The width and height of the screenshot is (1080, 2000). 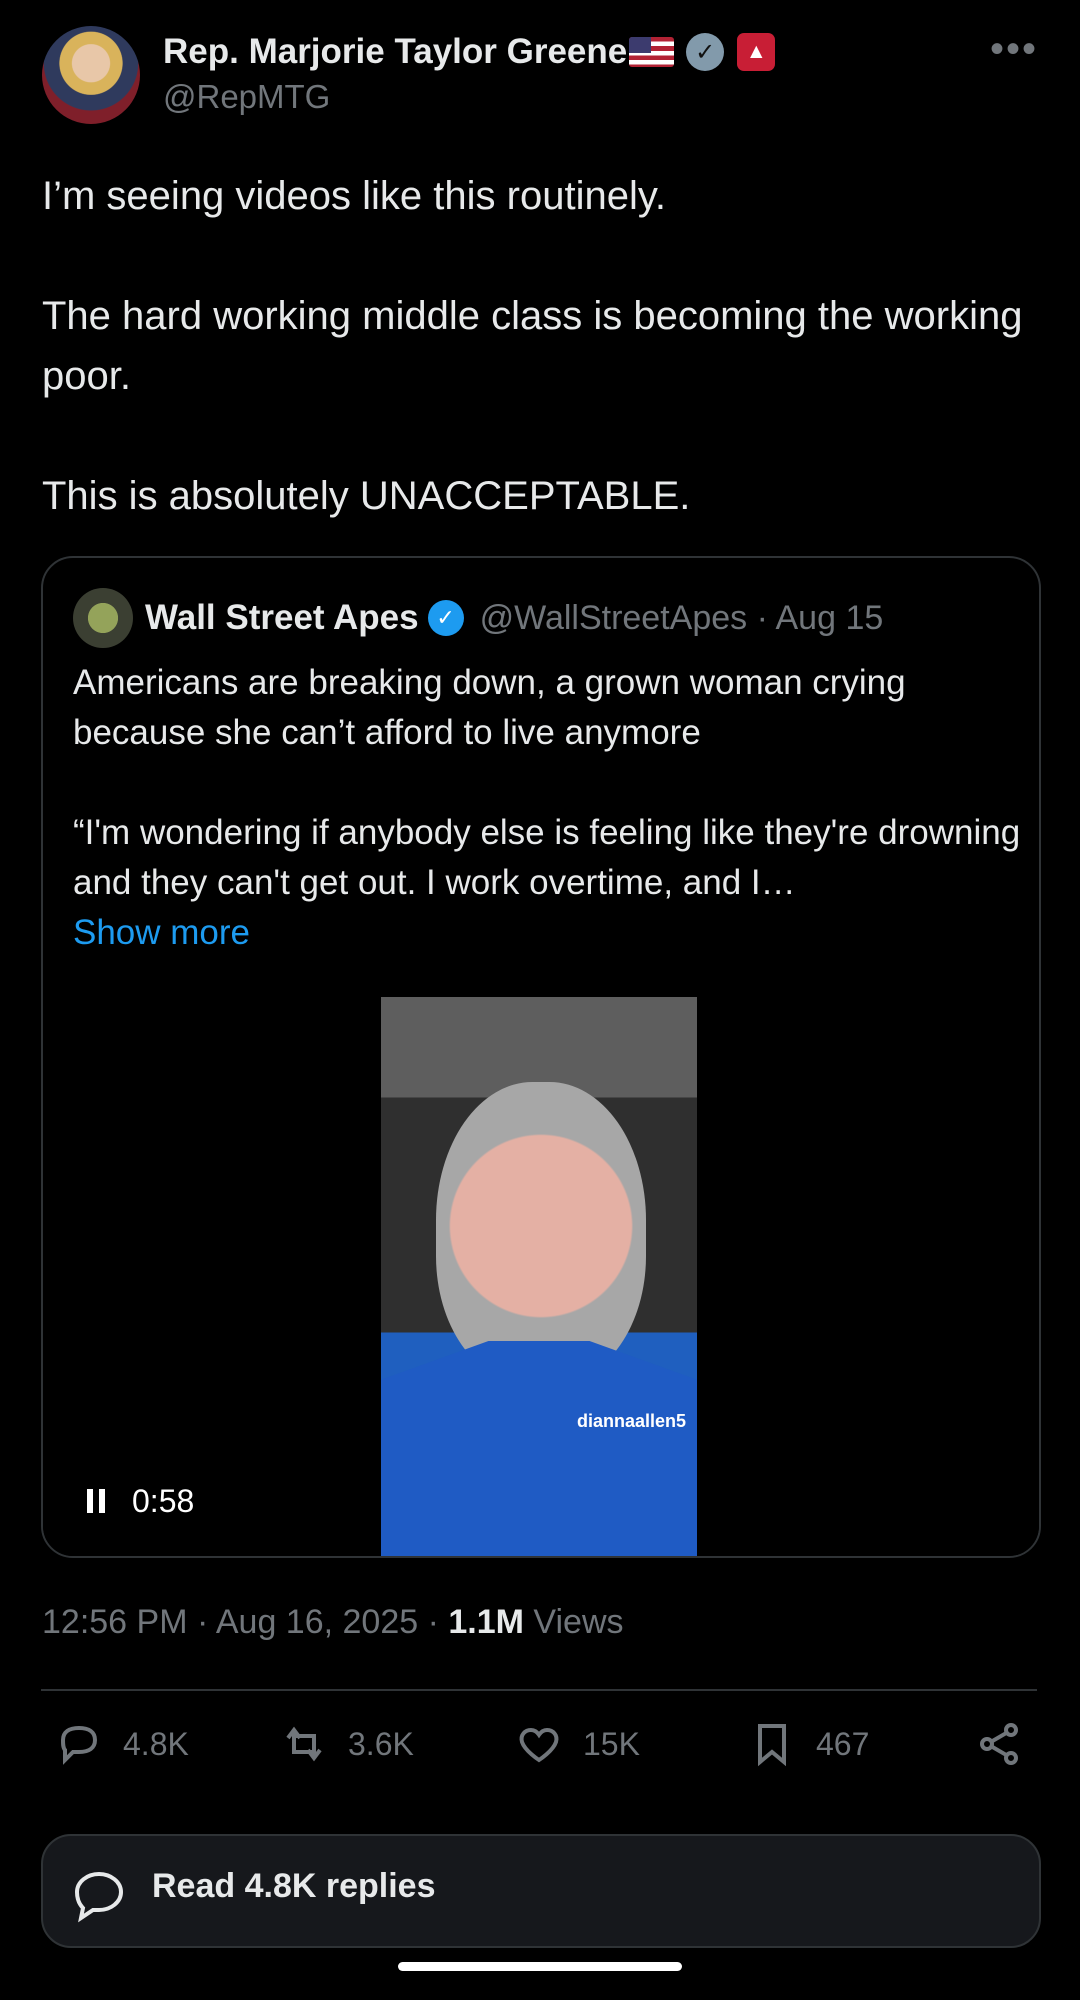 I want to click on tweet-actions: 4.8K 3.6K 15K 467, so click(x=540, y=1755).